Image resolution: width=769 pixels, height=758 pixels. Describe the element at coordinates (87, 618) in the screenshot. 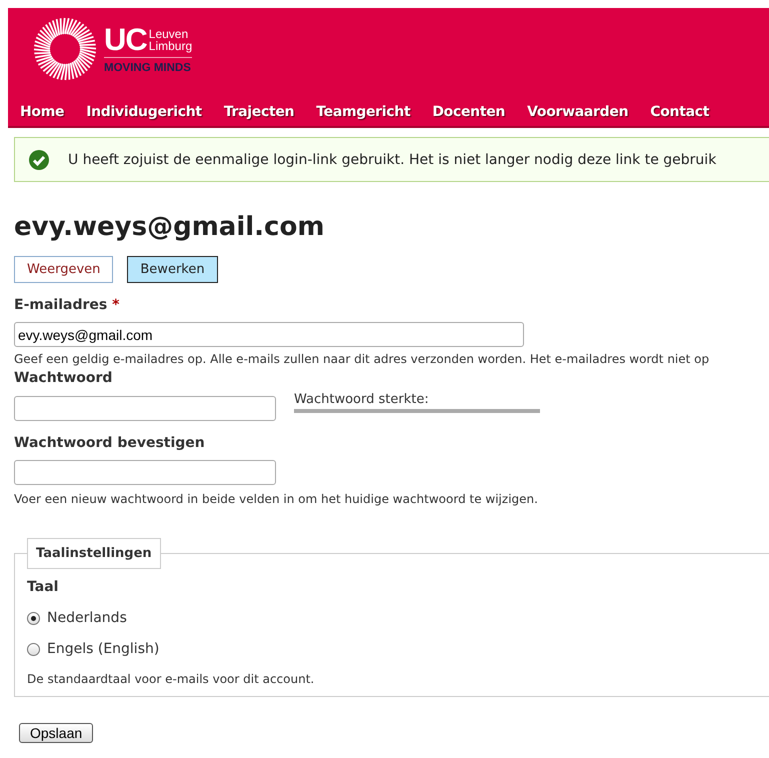

I see `radio-label: Nederlands` at that location.